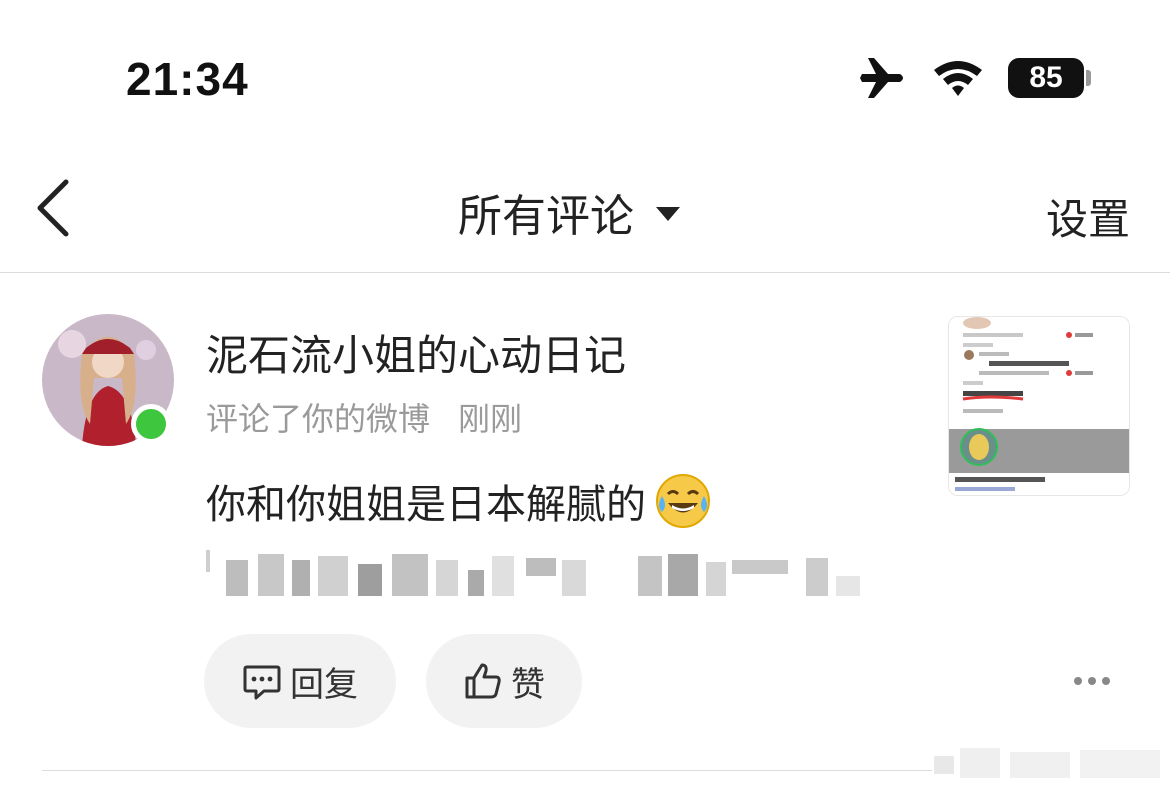  What do you see at coordinates (585, 272) in the screenshot?
I see `header-divider` at bounding box center [585, 272].